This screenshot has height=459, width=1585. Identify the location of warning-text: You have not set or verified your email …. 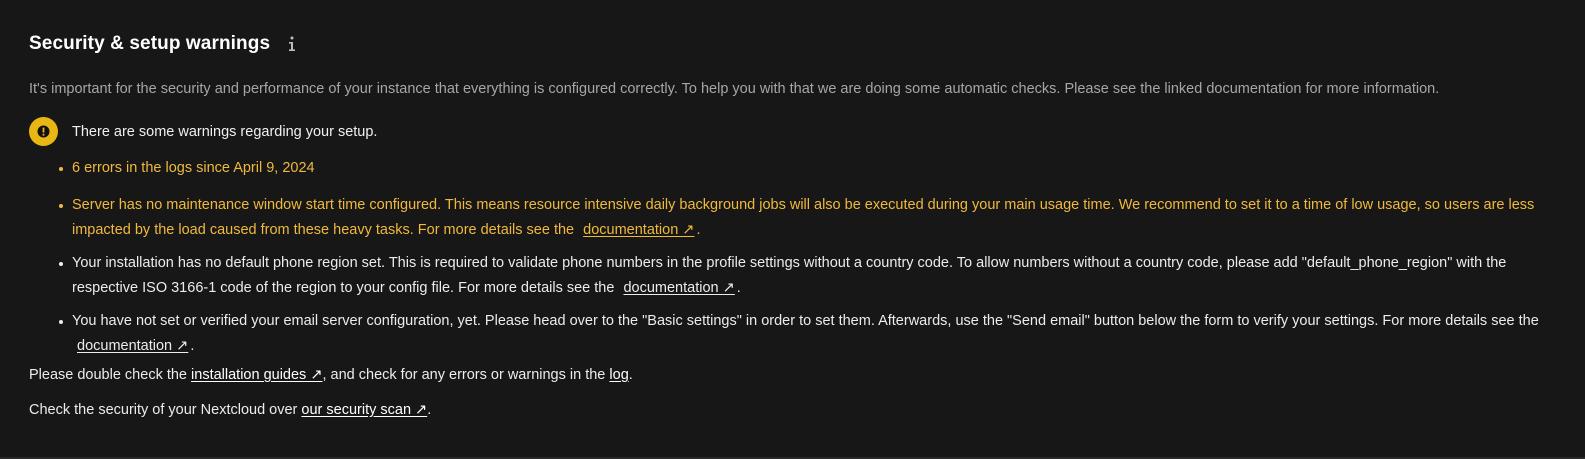
(805, 321).